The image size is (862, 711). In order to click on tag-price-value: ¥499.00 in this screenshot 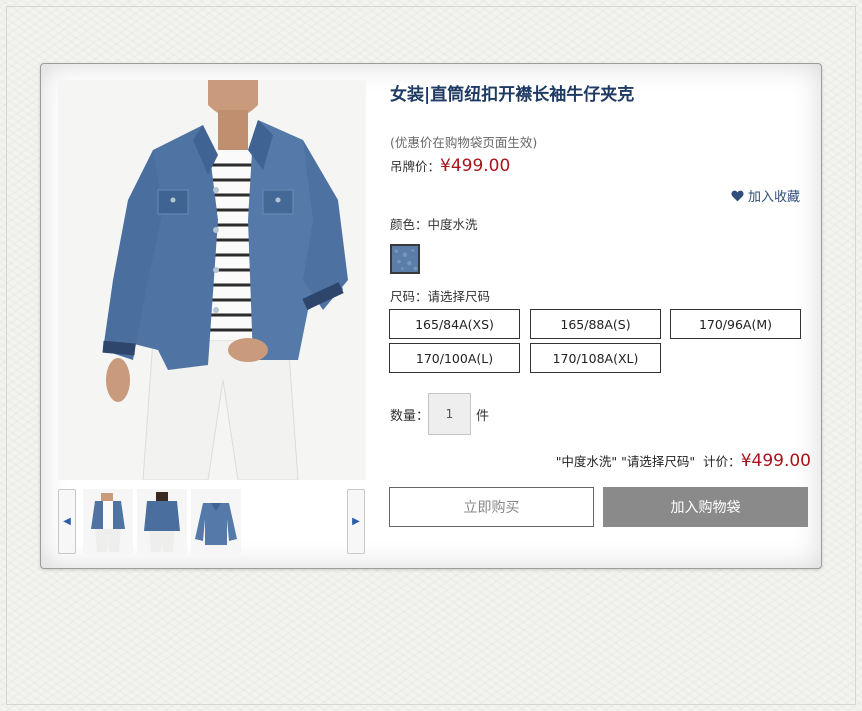, I will do `click(475, 166)`.